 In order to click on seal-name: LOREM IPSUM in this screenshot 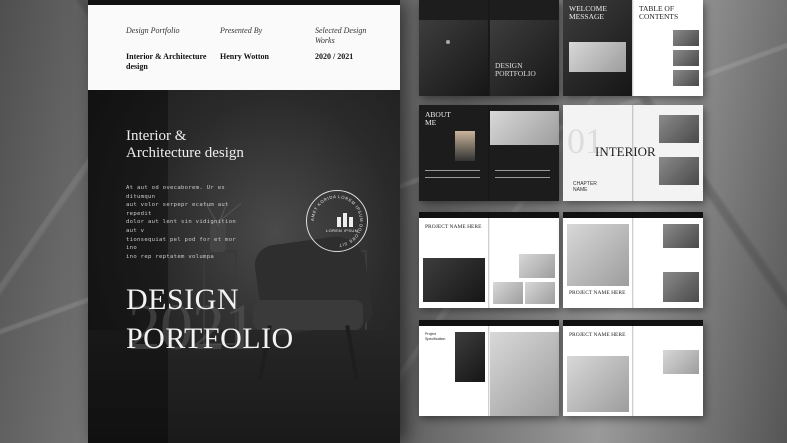, I will do `click(342, 230)`.